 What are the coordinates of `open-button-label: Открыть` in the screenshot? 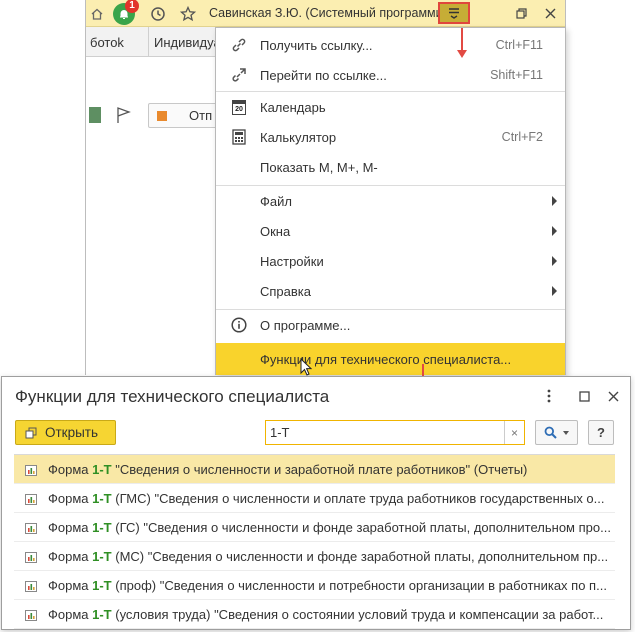 It's located at (72, 432).